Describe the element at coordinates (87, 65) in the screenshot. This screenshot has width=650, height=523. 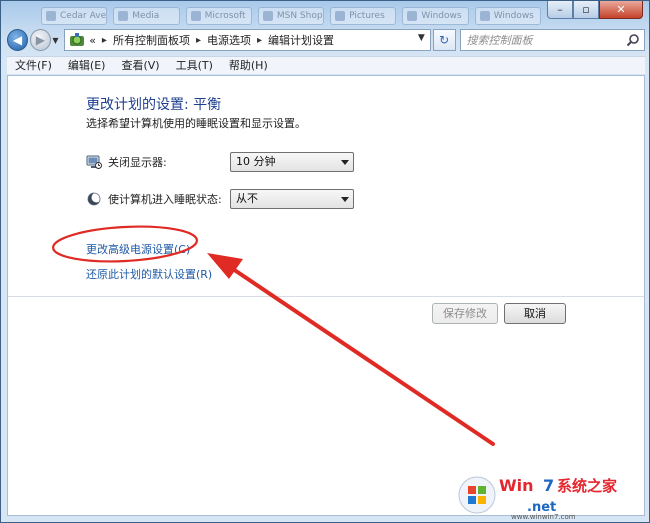
I see `menu-edit: 编辑(E)` at that location.